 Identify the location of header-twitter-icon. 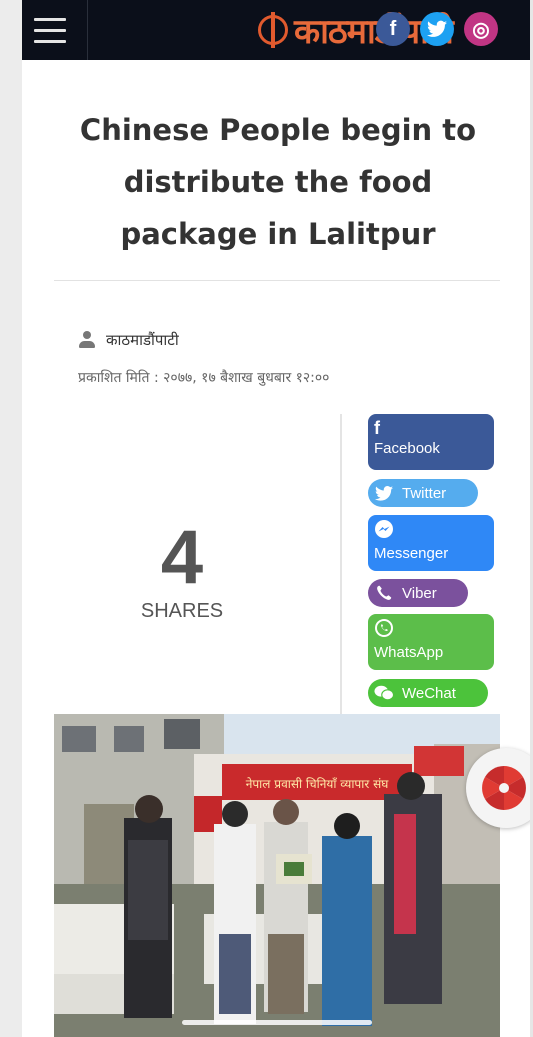
(437, 29).